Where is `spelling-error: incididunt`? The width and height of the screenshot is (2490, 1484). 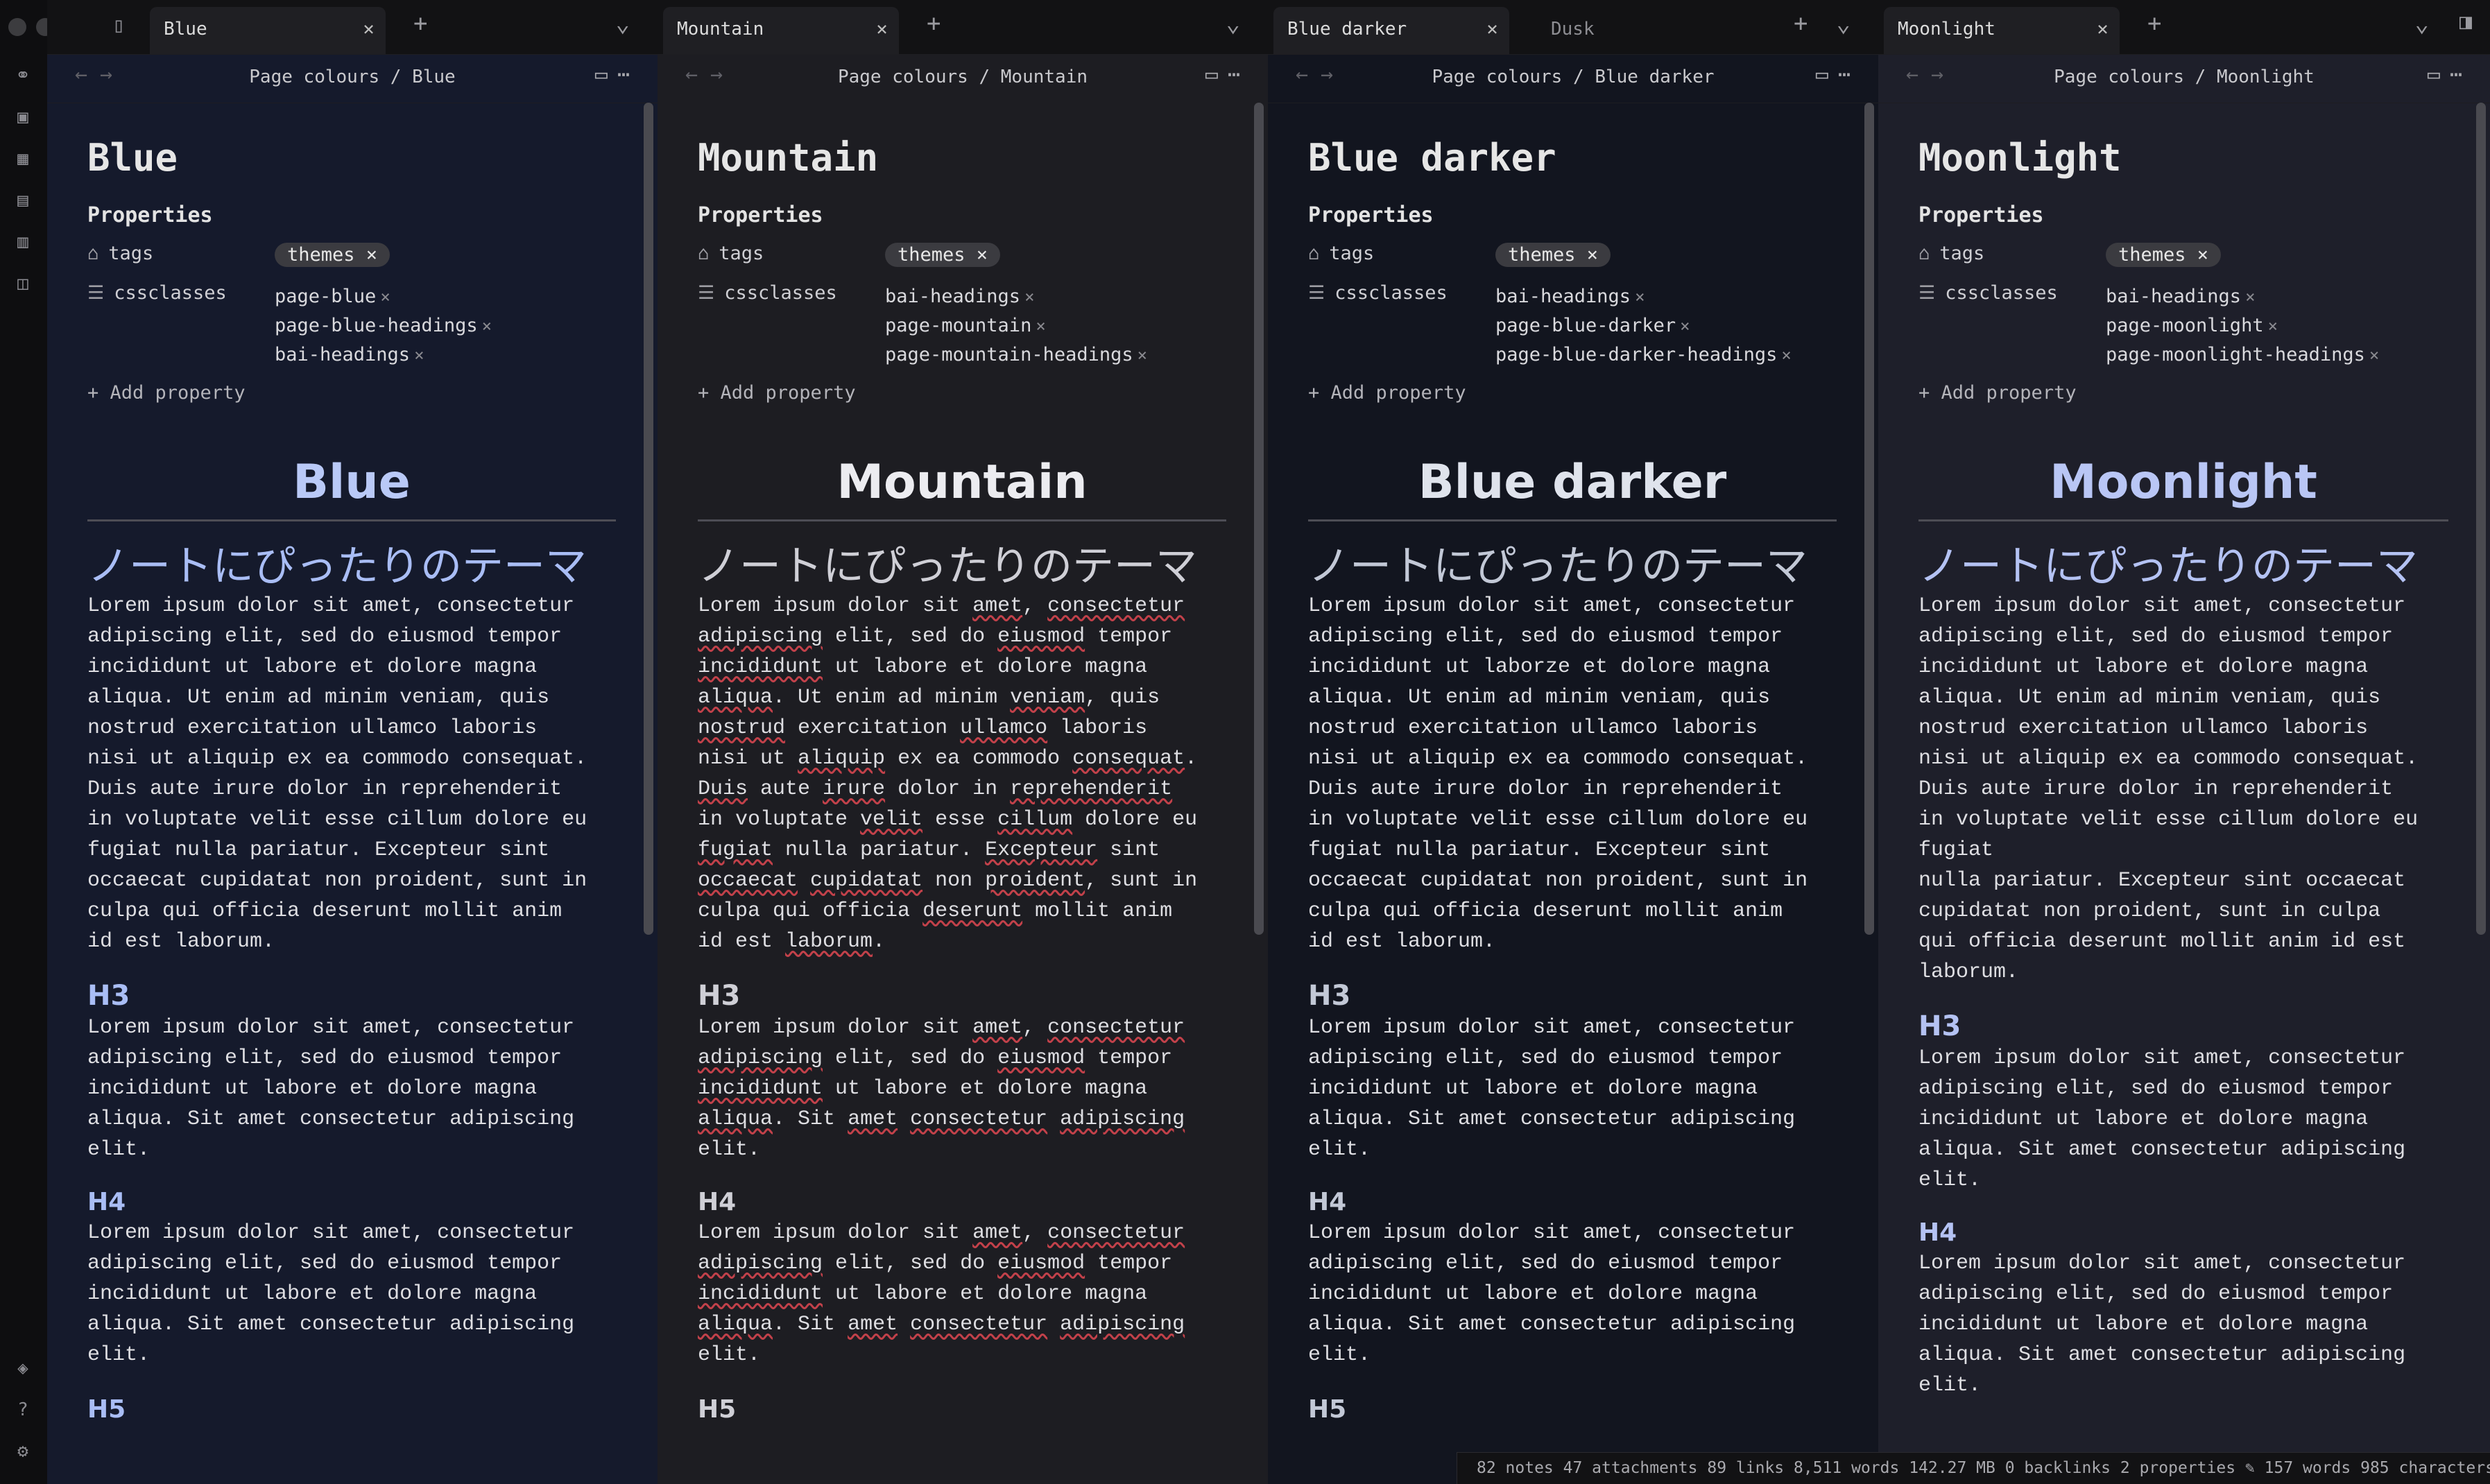 spelling-error: incididunt is located at coordinates (760, 1089).